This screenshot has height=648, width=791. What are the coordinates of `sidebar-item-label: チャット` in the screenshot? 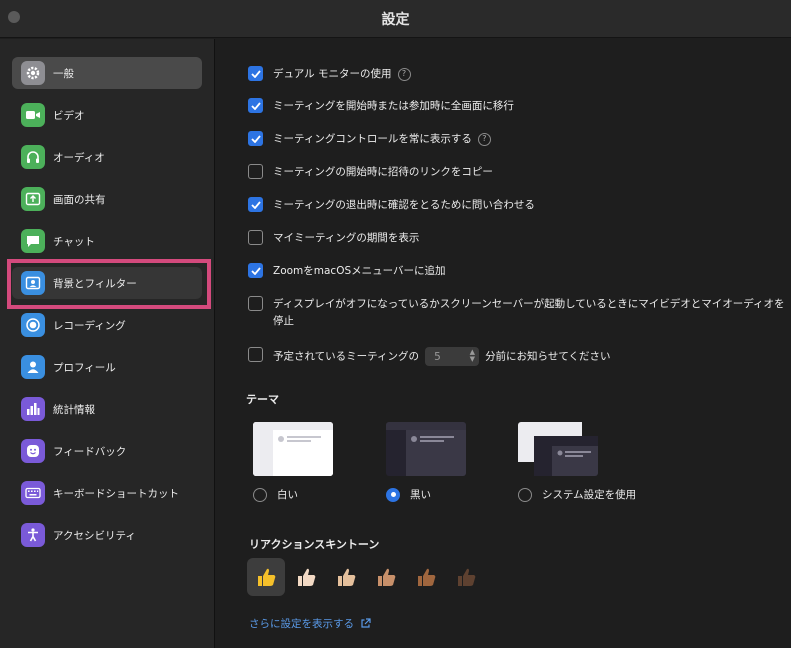 It's located at (74, 241).